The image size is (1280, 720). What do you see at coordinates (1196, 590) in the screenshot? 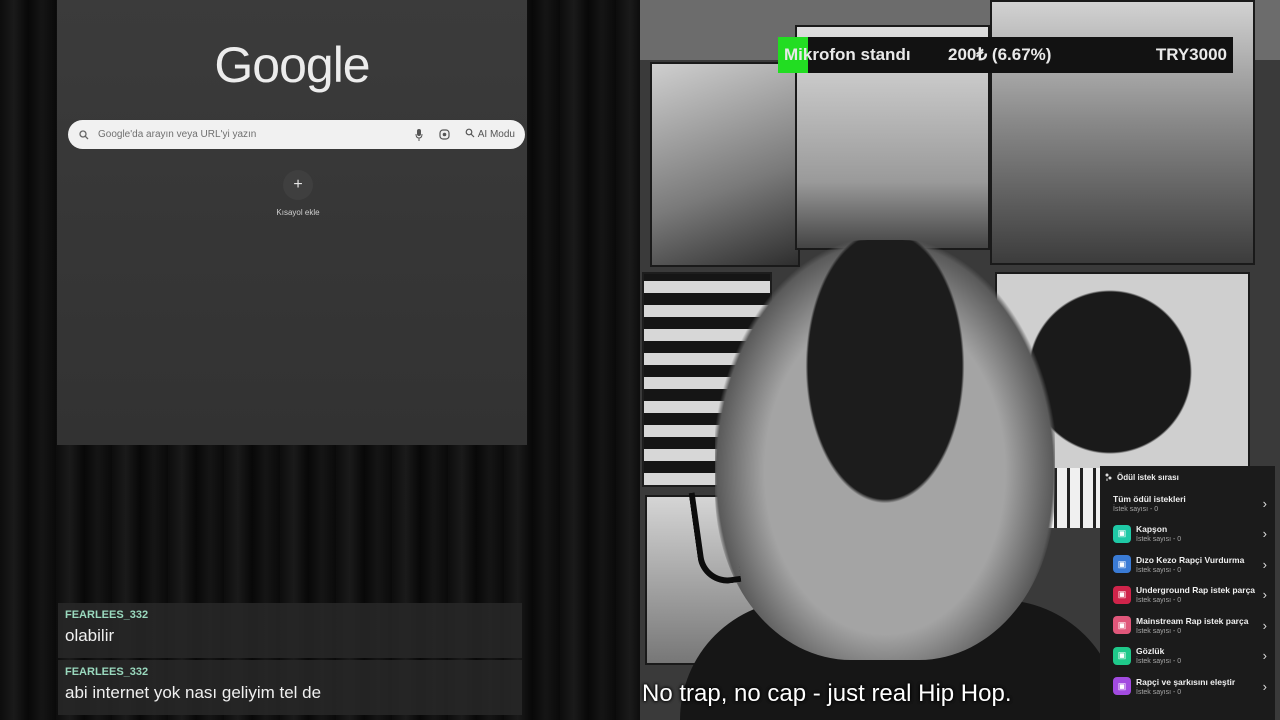
I see `reward-title: Underground Rap istek parça` at bounding box center [1196, 590].